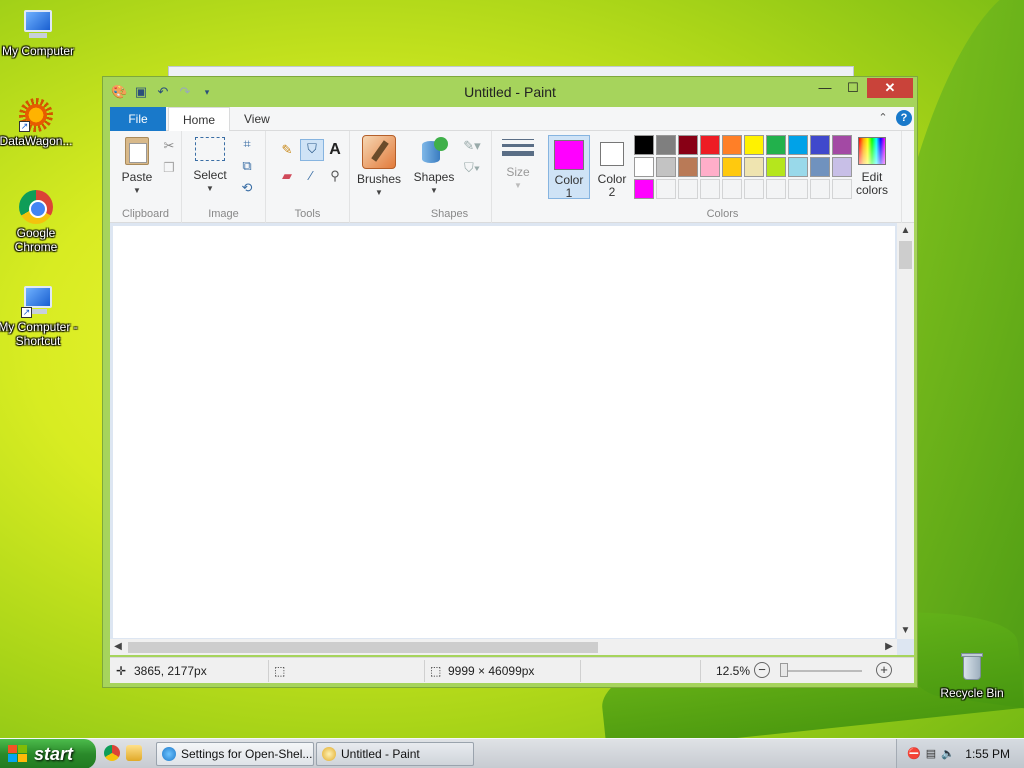 This screenshot has width=1024, height=768. I want to click on network-icon: ⛔, so click(914, 753).